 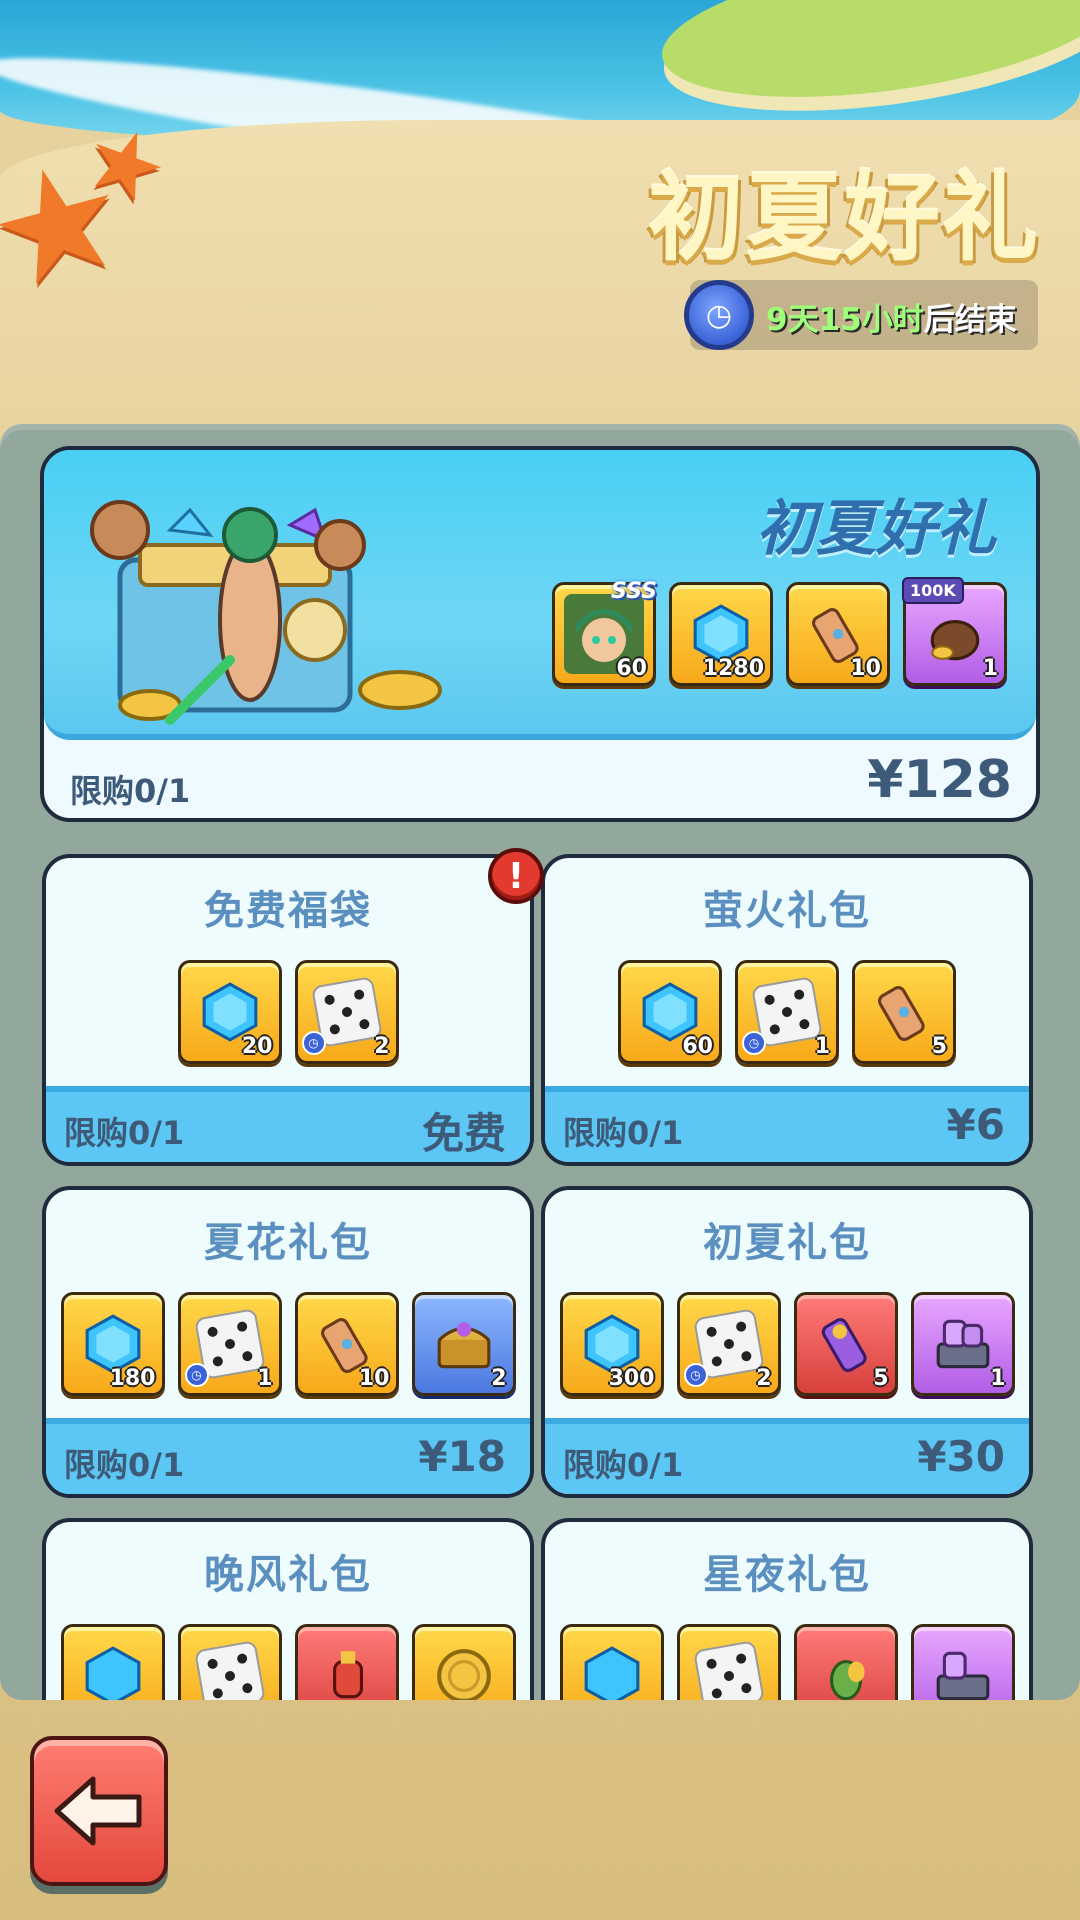 I want to click on pack-items, so click(x=288, y=1662).